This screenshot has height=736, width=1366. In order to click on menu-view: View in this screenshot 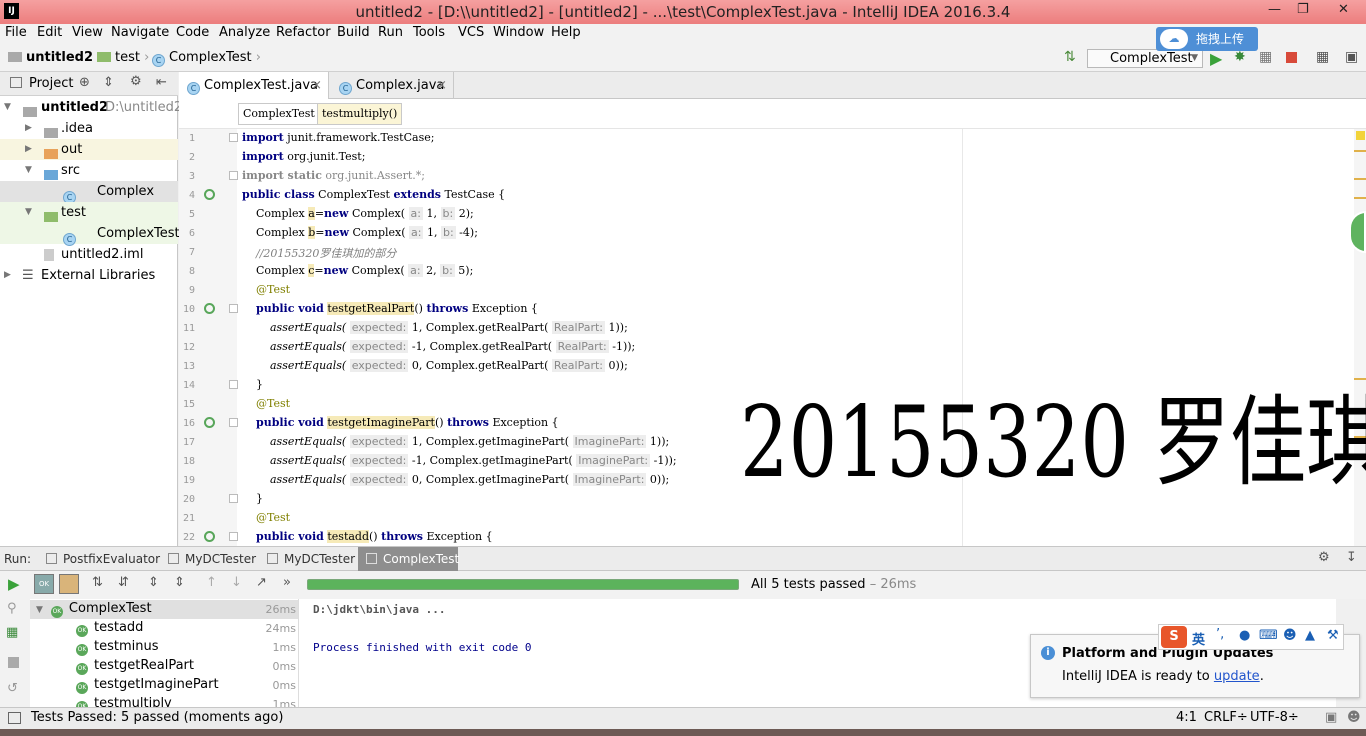, I will do `click(87, 32)`.